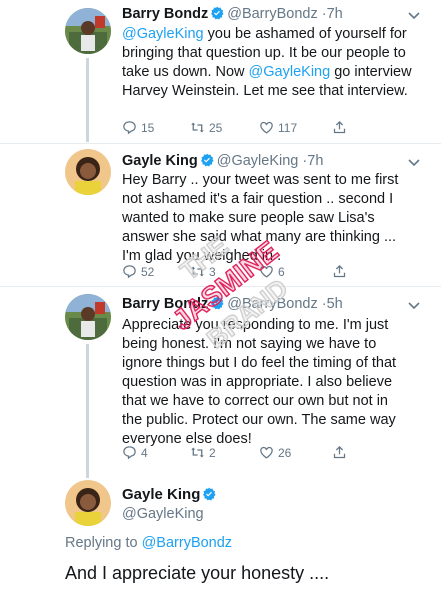  What do you see at coordinates (285, 452) in the screenshot?
I see `like-count: 26` at bounding box center [285, 452].